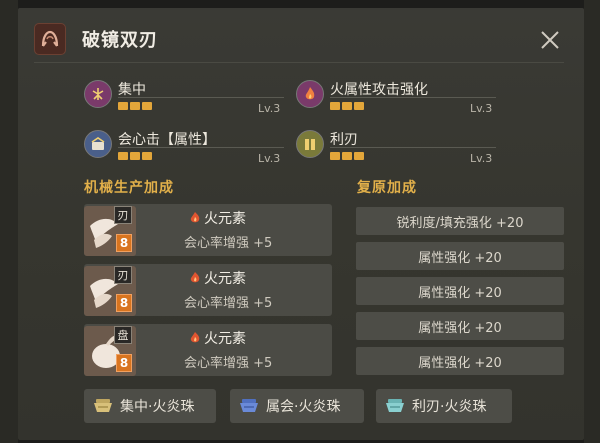 This screenshot has width=600, height=443. I want to click on close-button, so click(550, 40).